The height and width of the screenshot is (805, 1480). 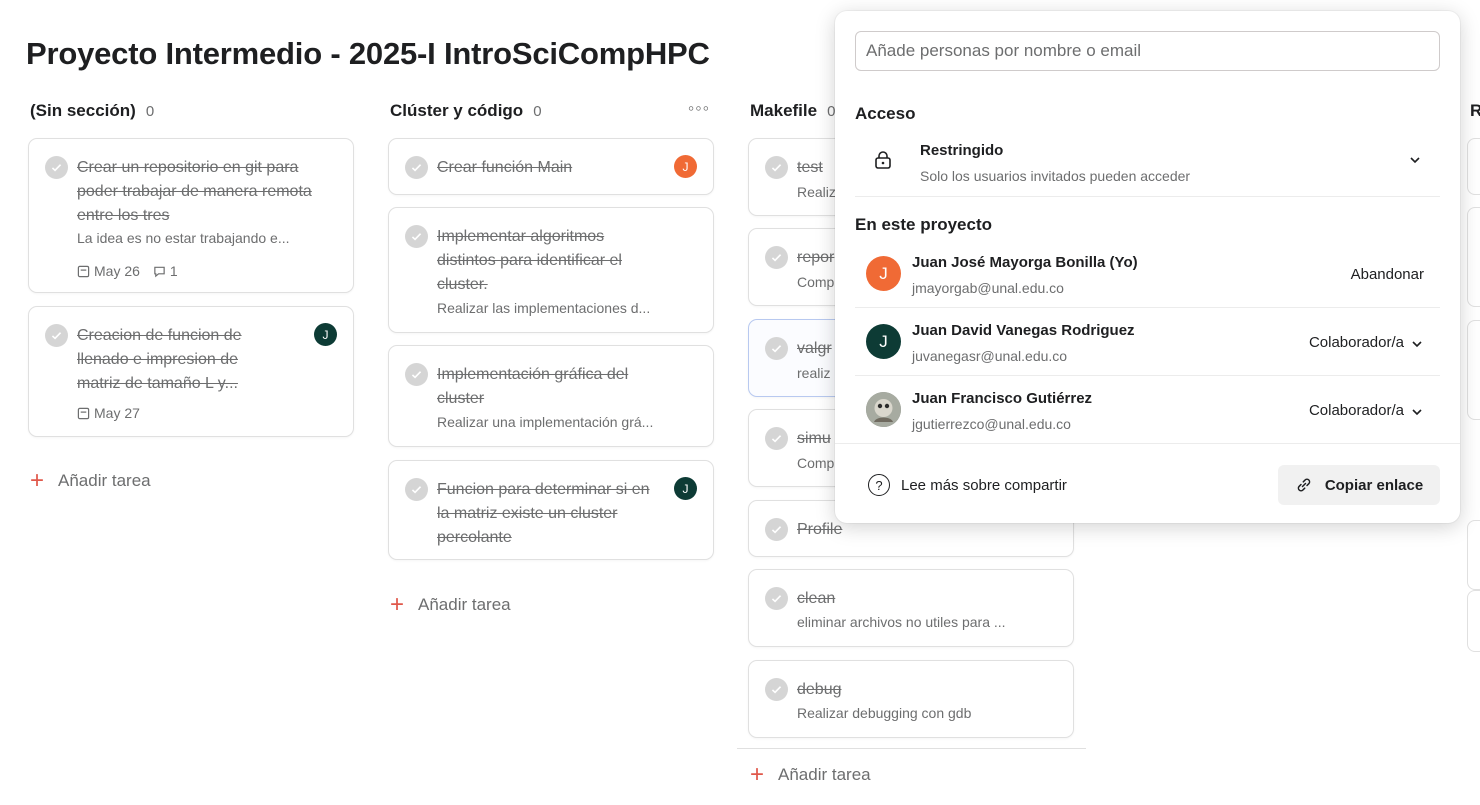 I want to click on column-divider, so click(x=911, y=748).